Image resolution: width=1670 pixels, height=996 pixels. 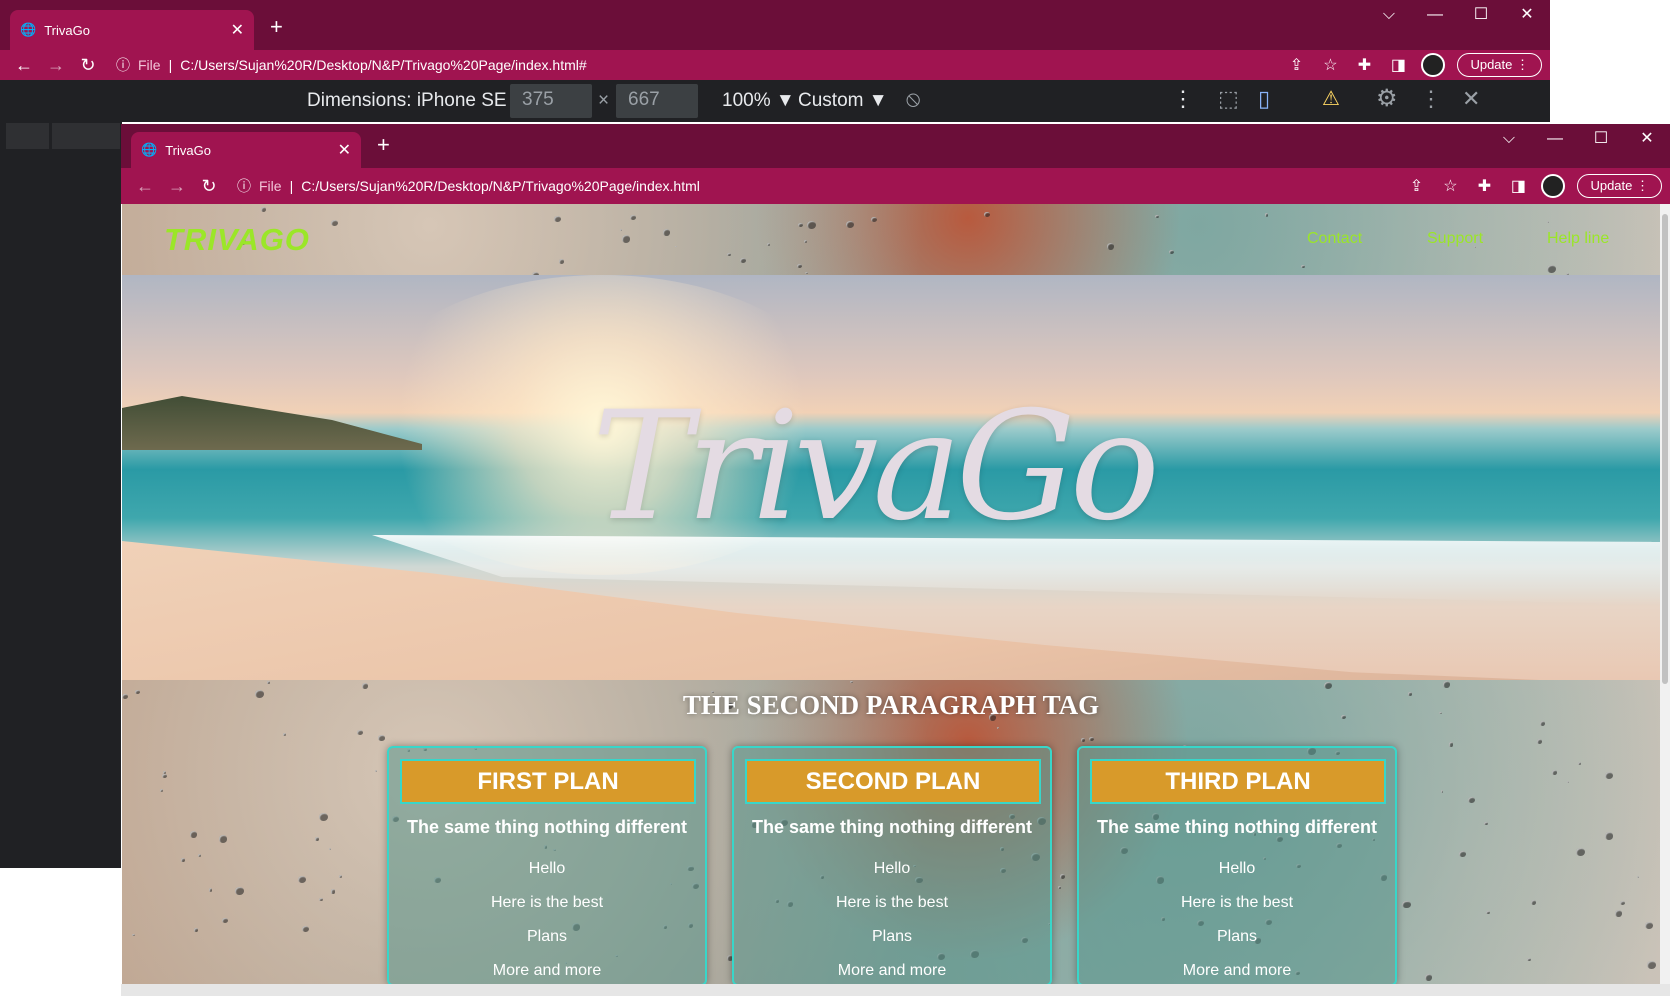 What do you see at coordinates (604, 100) in the screenshot?
I see `times-sign: ×` at bounding box center [604, 100].